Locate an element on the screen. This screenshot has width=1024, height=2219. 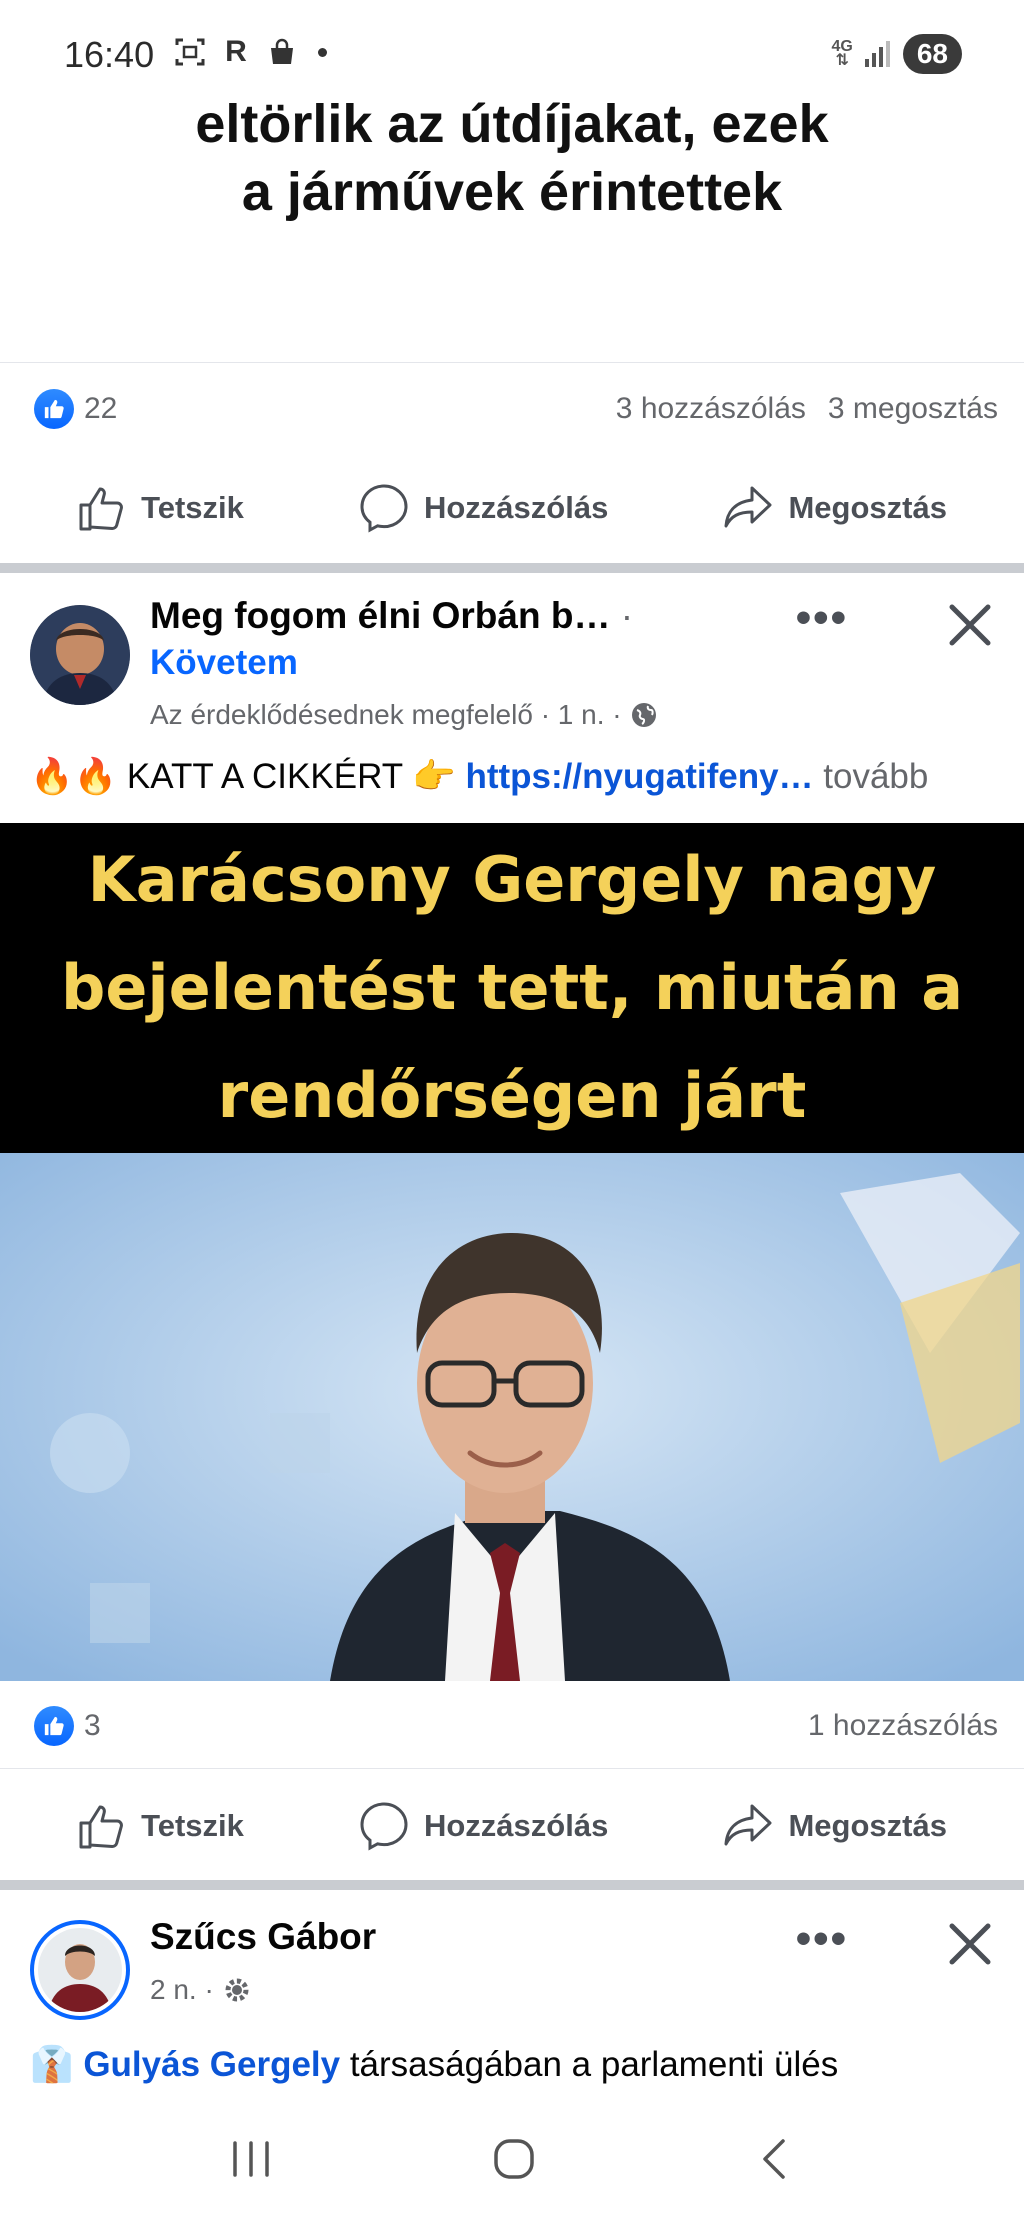
comment-count: 3 hozzászólás is located at coordinates (711, 409).